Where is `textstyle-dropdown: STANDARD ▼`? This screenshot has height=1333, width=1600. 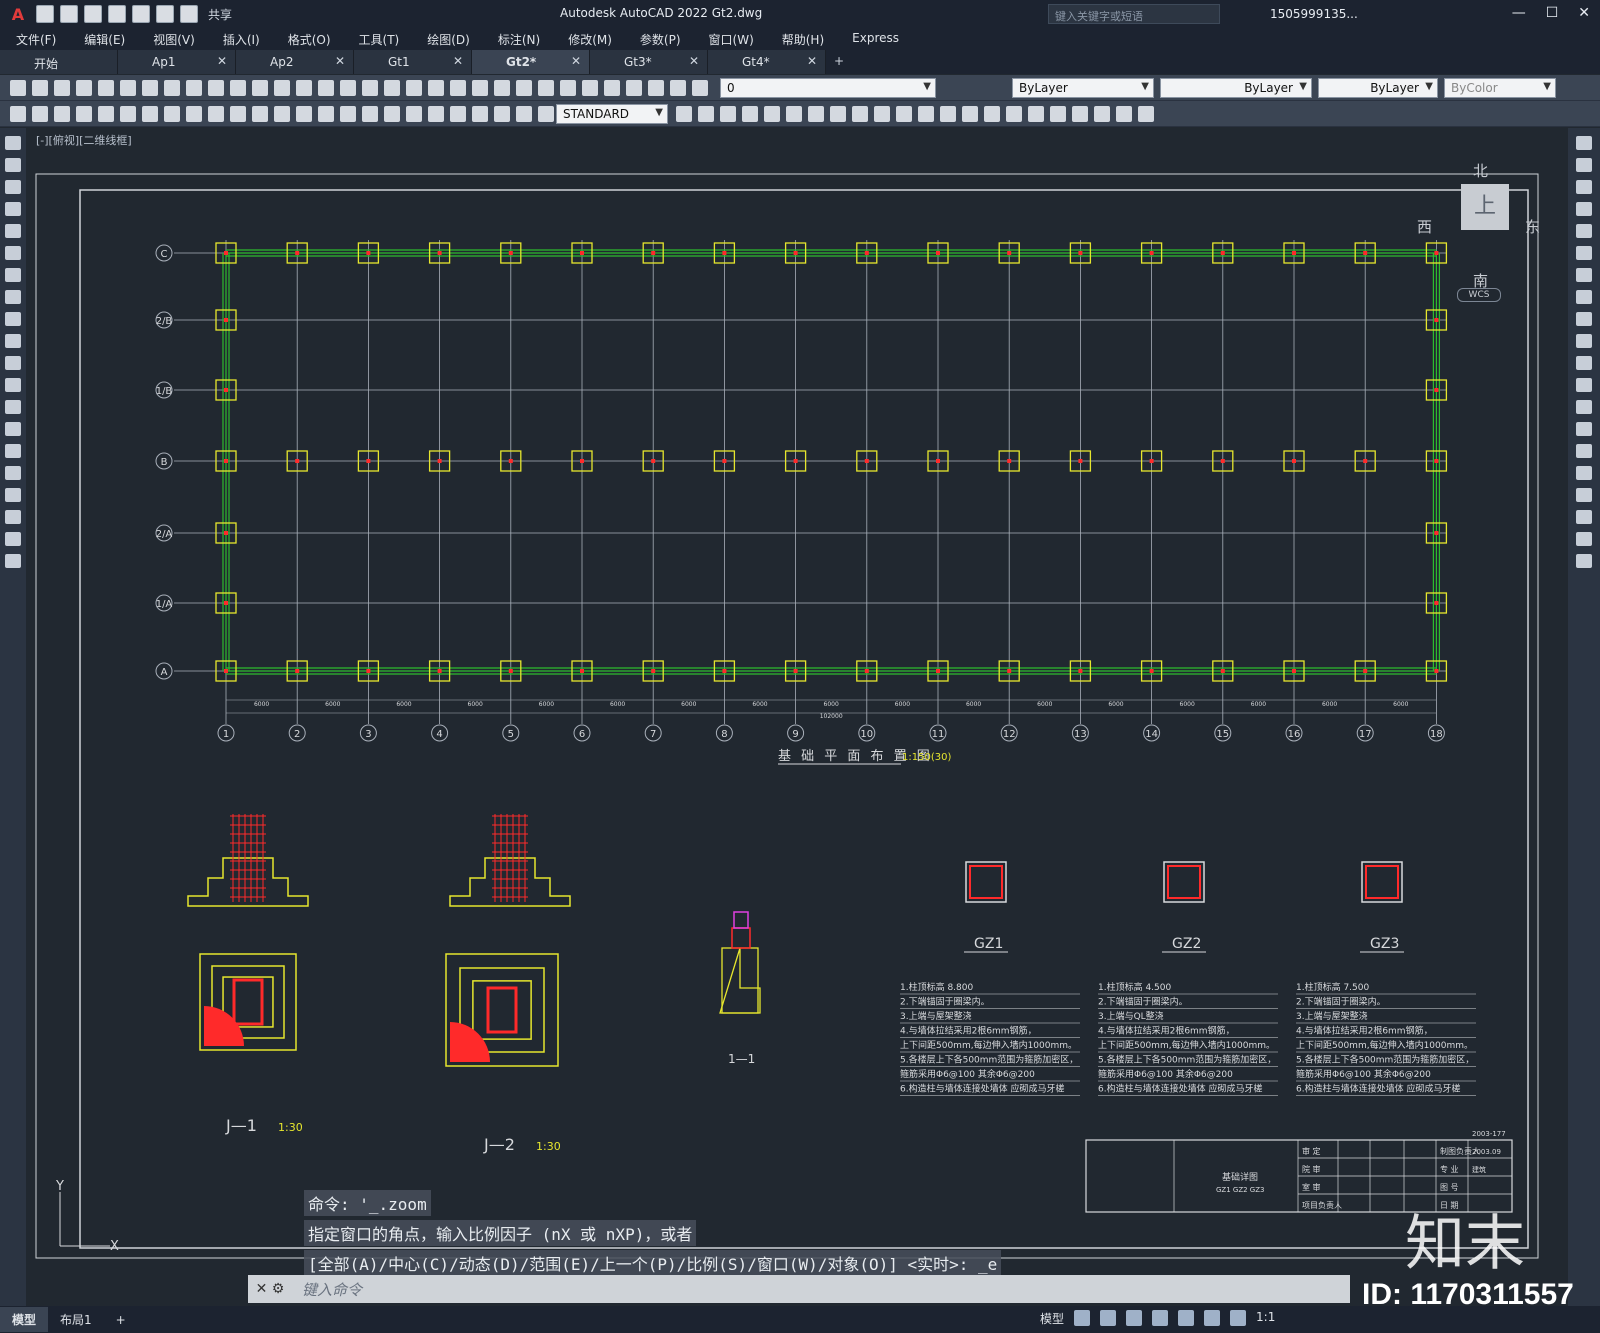 textstyle-dropdown: STANDARD ▼ is located at coordinates (612, 114).